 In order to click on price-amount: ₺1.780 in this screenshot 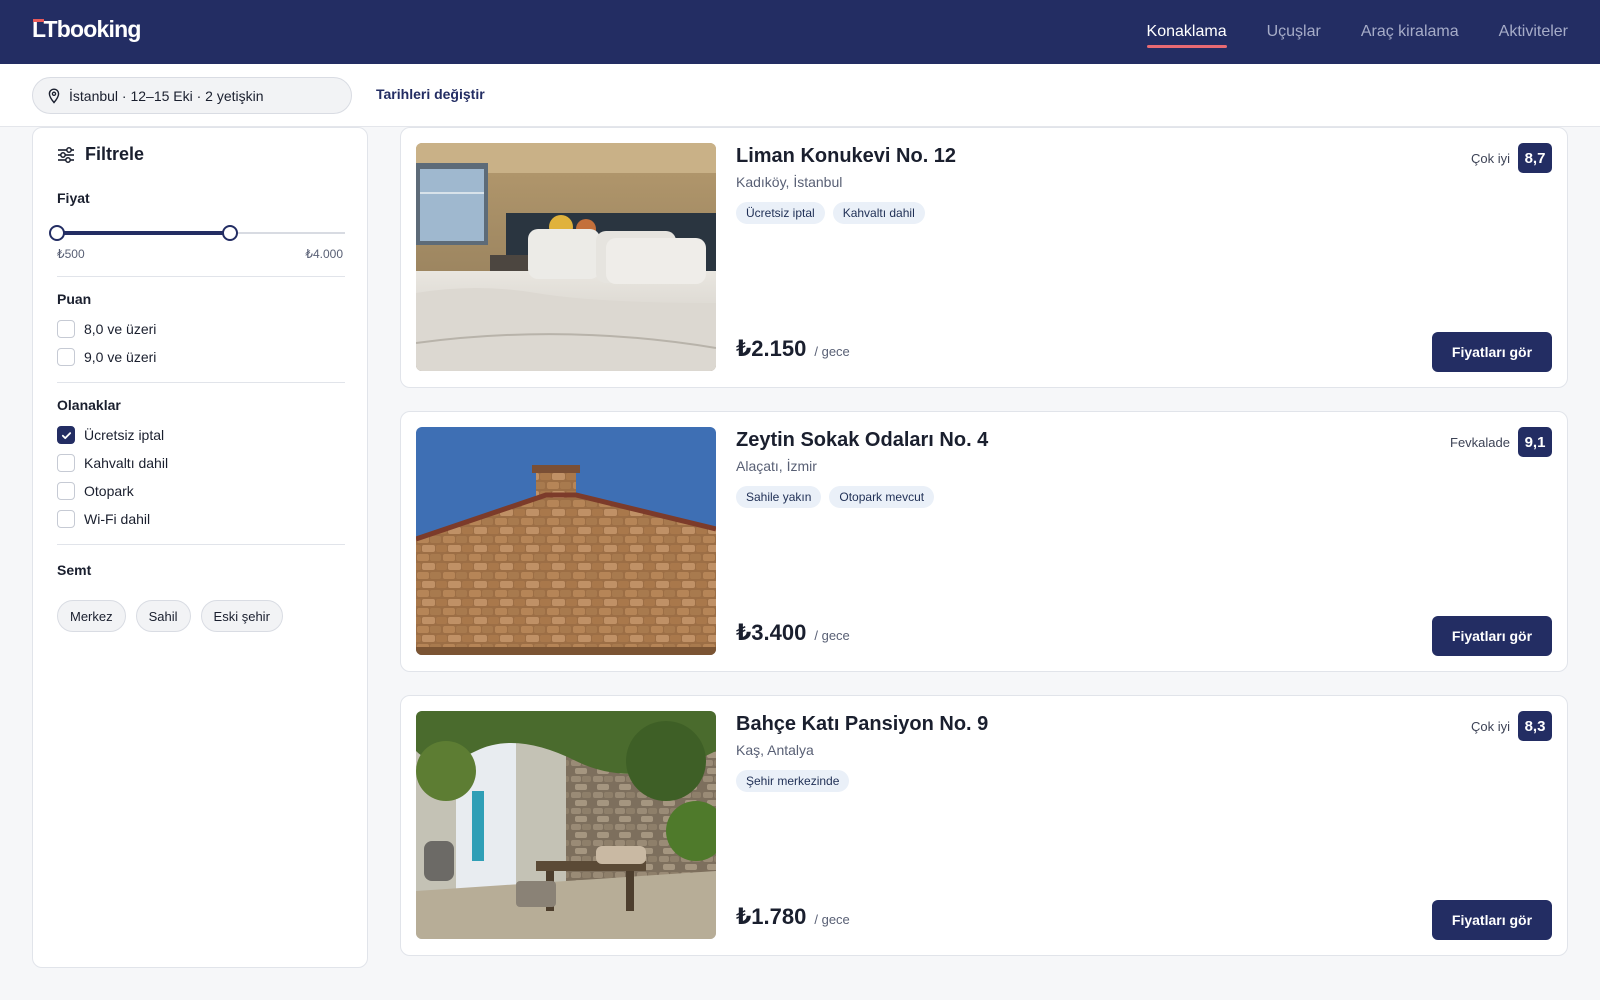, I will do `click(771, 916)`.